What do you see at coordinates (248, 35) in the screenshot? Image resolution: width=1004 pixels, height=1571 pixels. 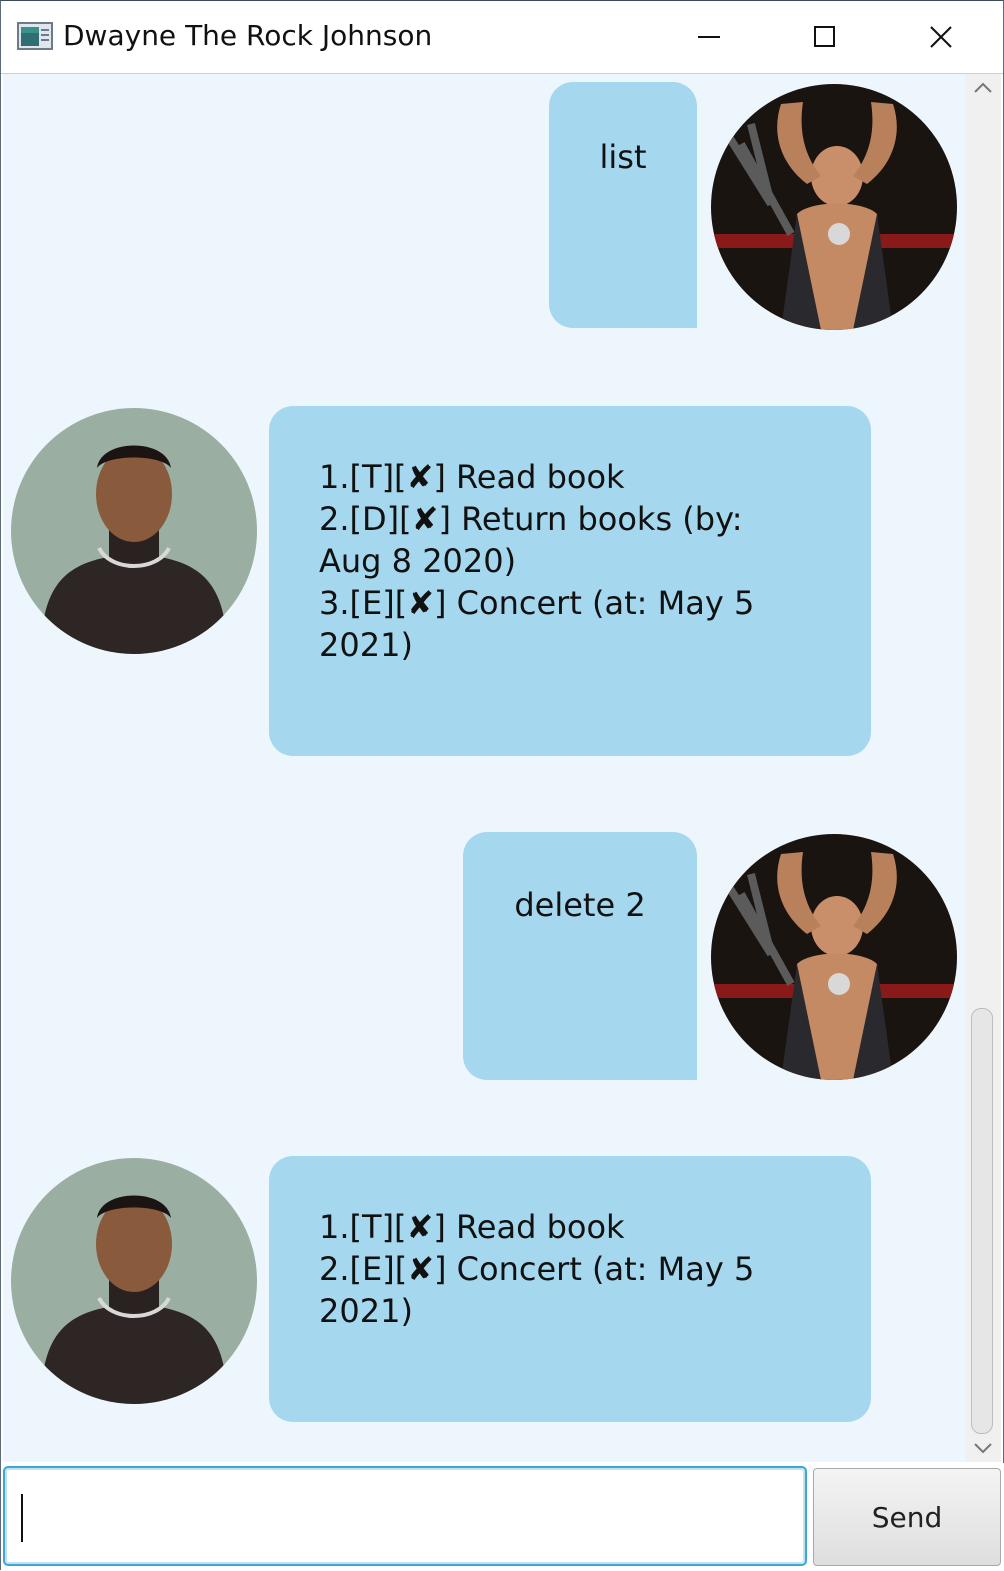 I see `window-title: Dwayne The Rock Johnson` at bounding box center [248, 35].